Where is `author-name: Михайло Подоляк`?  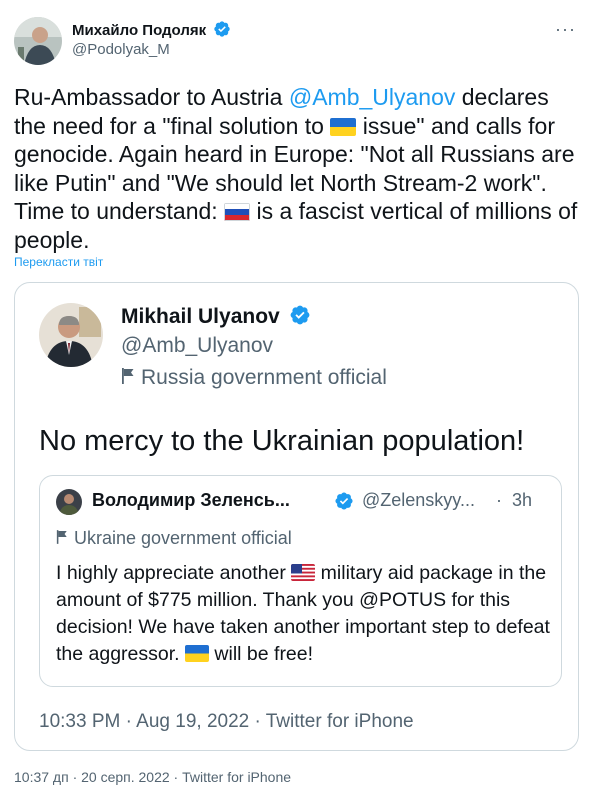 author-name: Михайло Подоляк is located at coordinates (151, 31).